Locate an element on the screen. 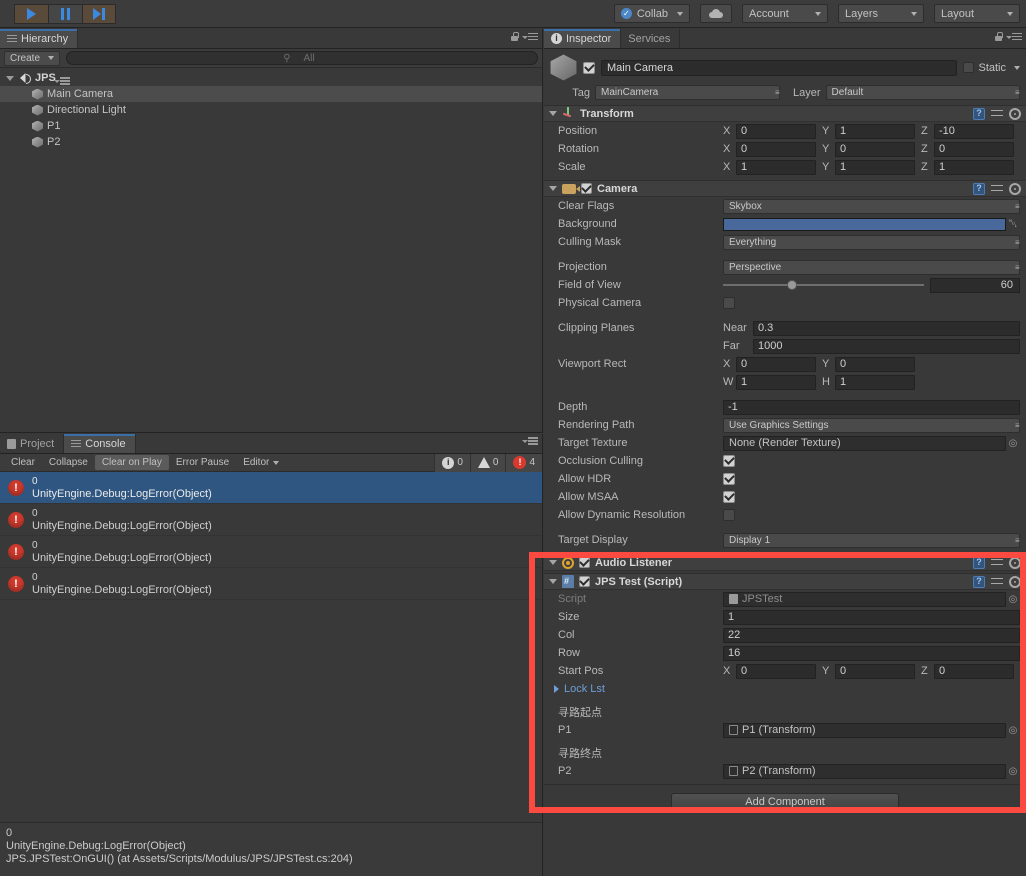 This screenshot has height=876, width=1026. jps-test-enabled-checkbox is located at coordinates (584, 581).